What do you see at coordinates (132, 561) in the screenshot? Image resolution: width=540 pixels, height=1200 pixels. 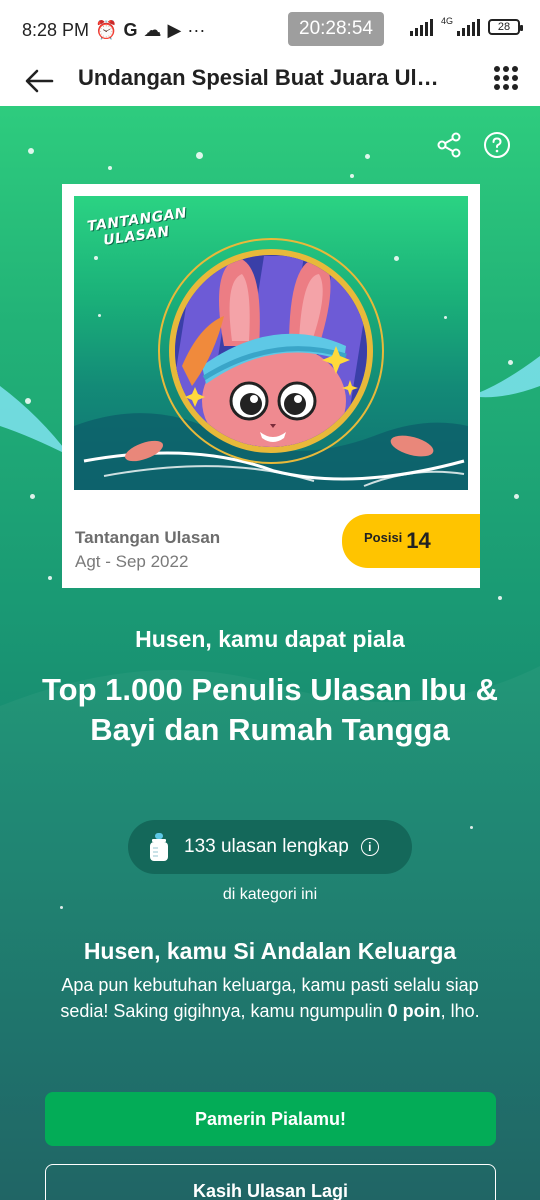 I see `card-period: Agt - Sep 2022` at bounding box center [132, 561].